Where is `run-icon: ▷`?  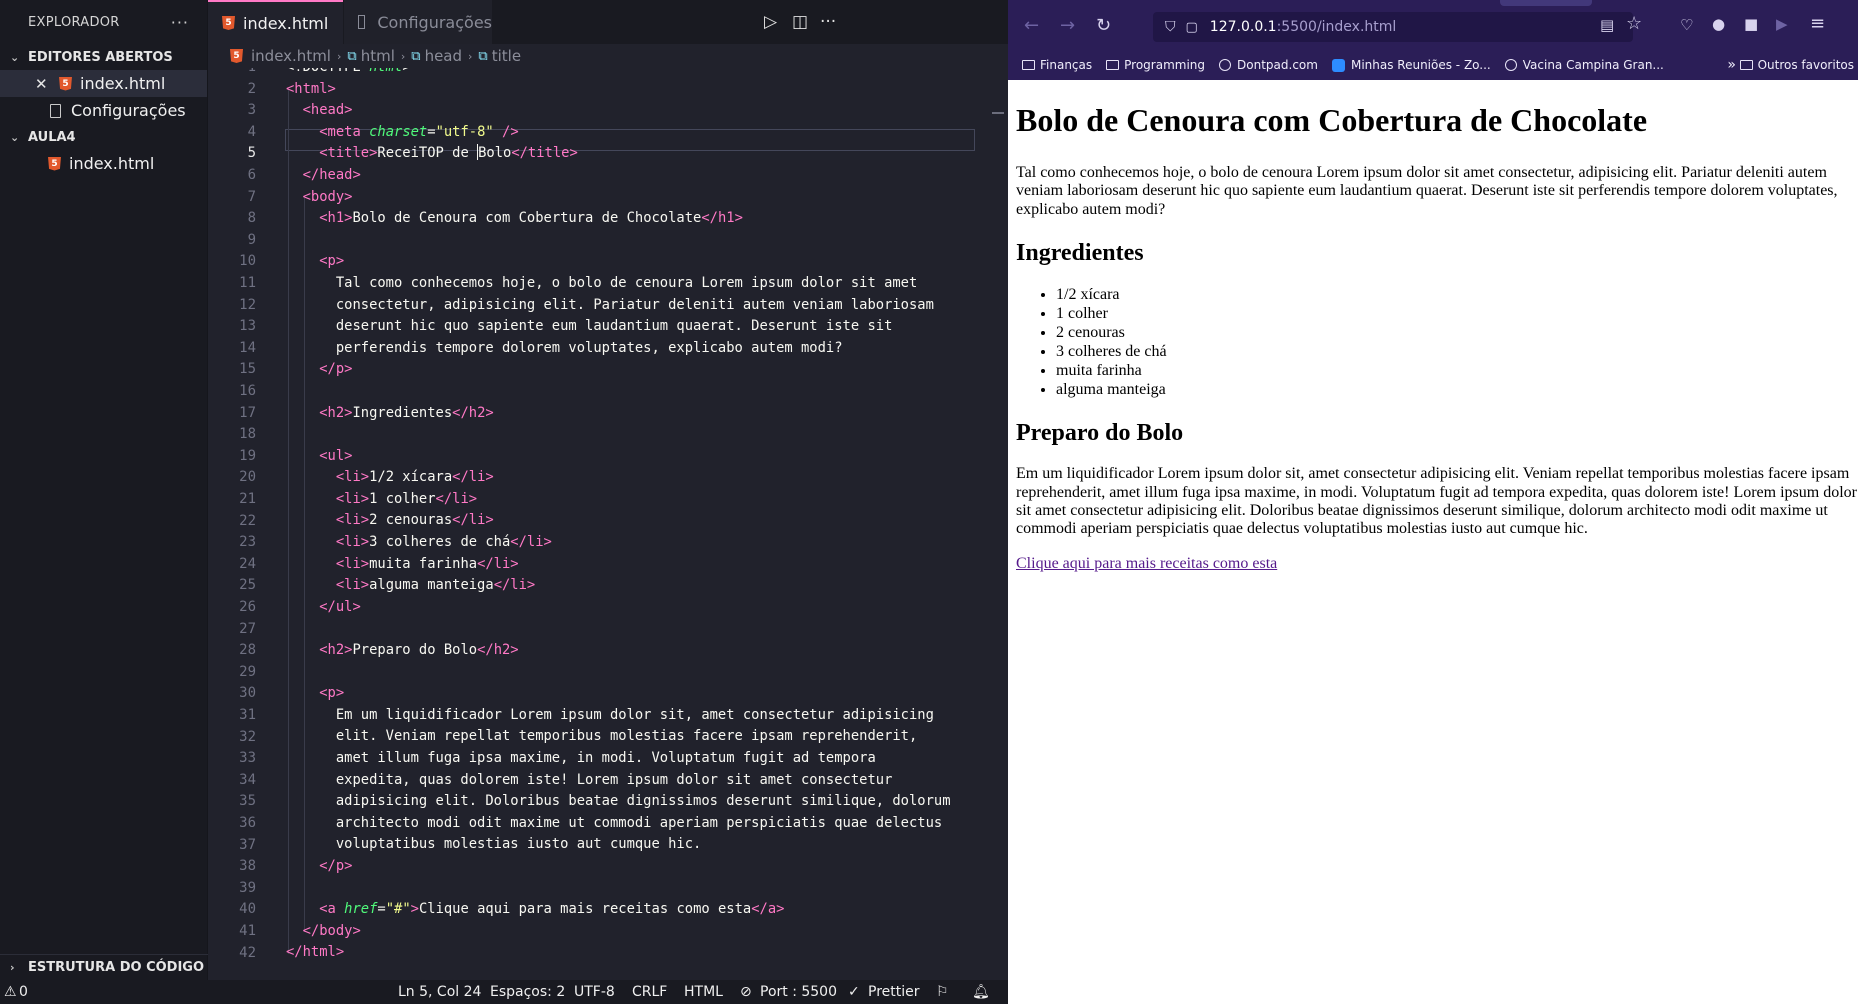 run-icon: ▷ is located at coordinates (770, 22).